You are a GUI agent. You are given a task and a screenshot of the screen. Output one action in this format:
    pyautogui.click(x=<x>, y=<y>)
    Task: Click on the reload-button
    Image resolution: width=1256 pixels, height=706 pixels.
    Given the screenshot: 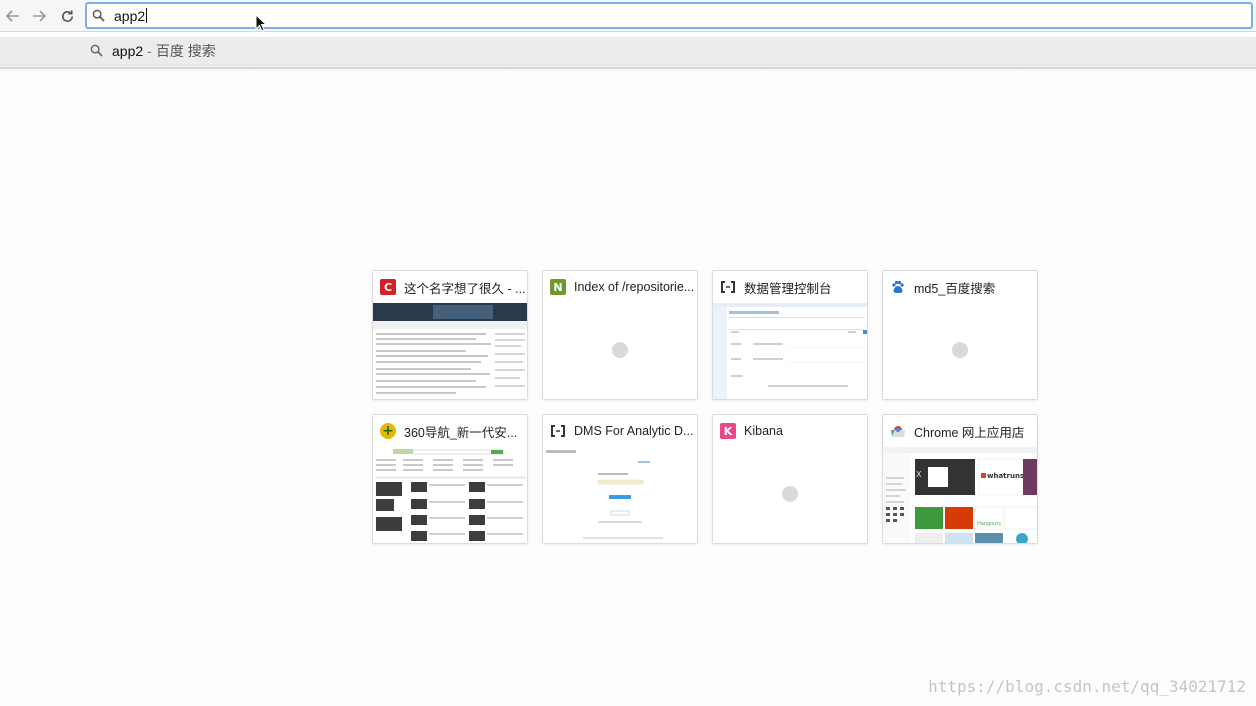 What is the action you would take?
    pyautogui.click(x=67, y=16)
    